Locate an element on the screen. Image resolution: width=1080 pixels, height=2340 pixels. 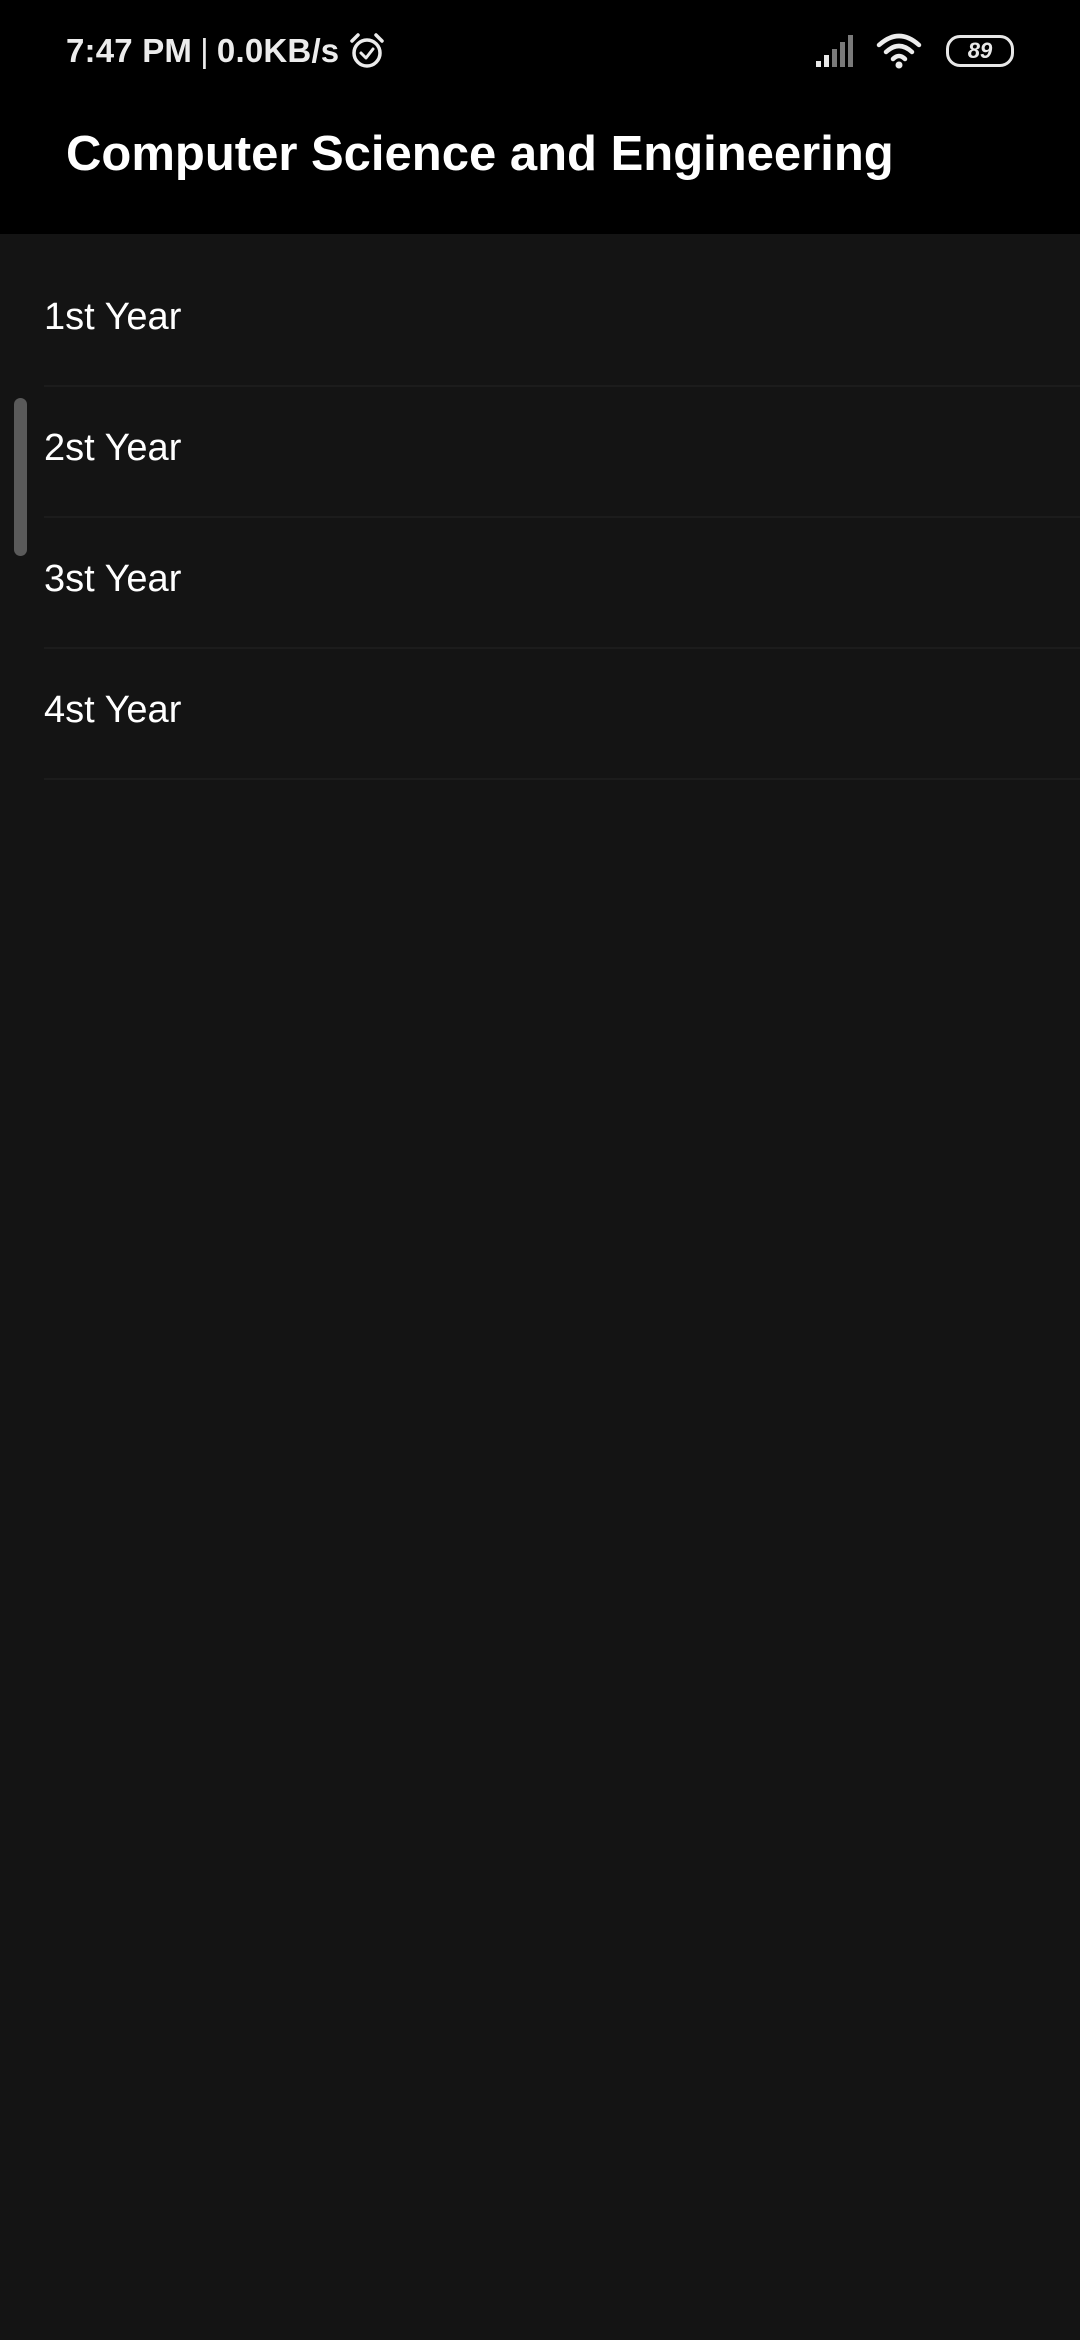
list-item-label: 2st Year is located at coordinates (113, 448).